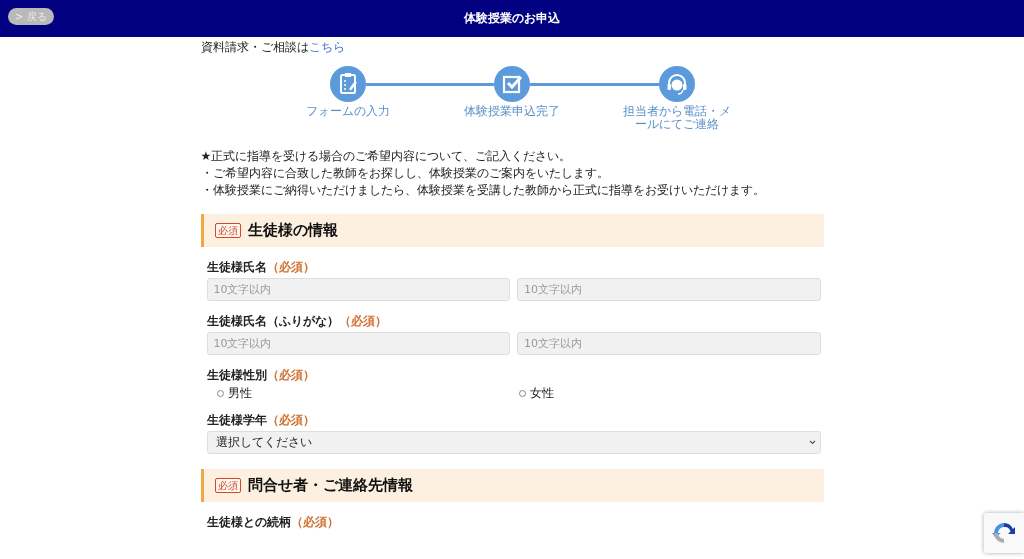 The width and height of the screenshot is (1024, 559). What do you see at coordinates (347, 112) in the screenshot?
I see `step-label: フォームの入力` at bounding box center [347, 112].